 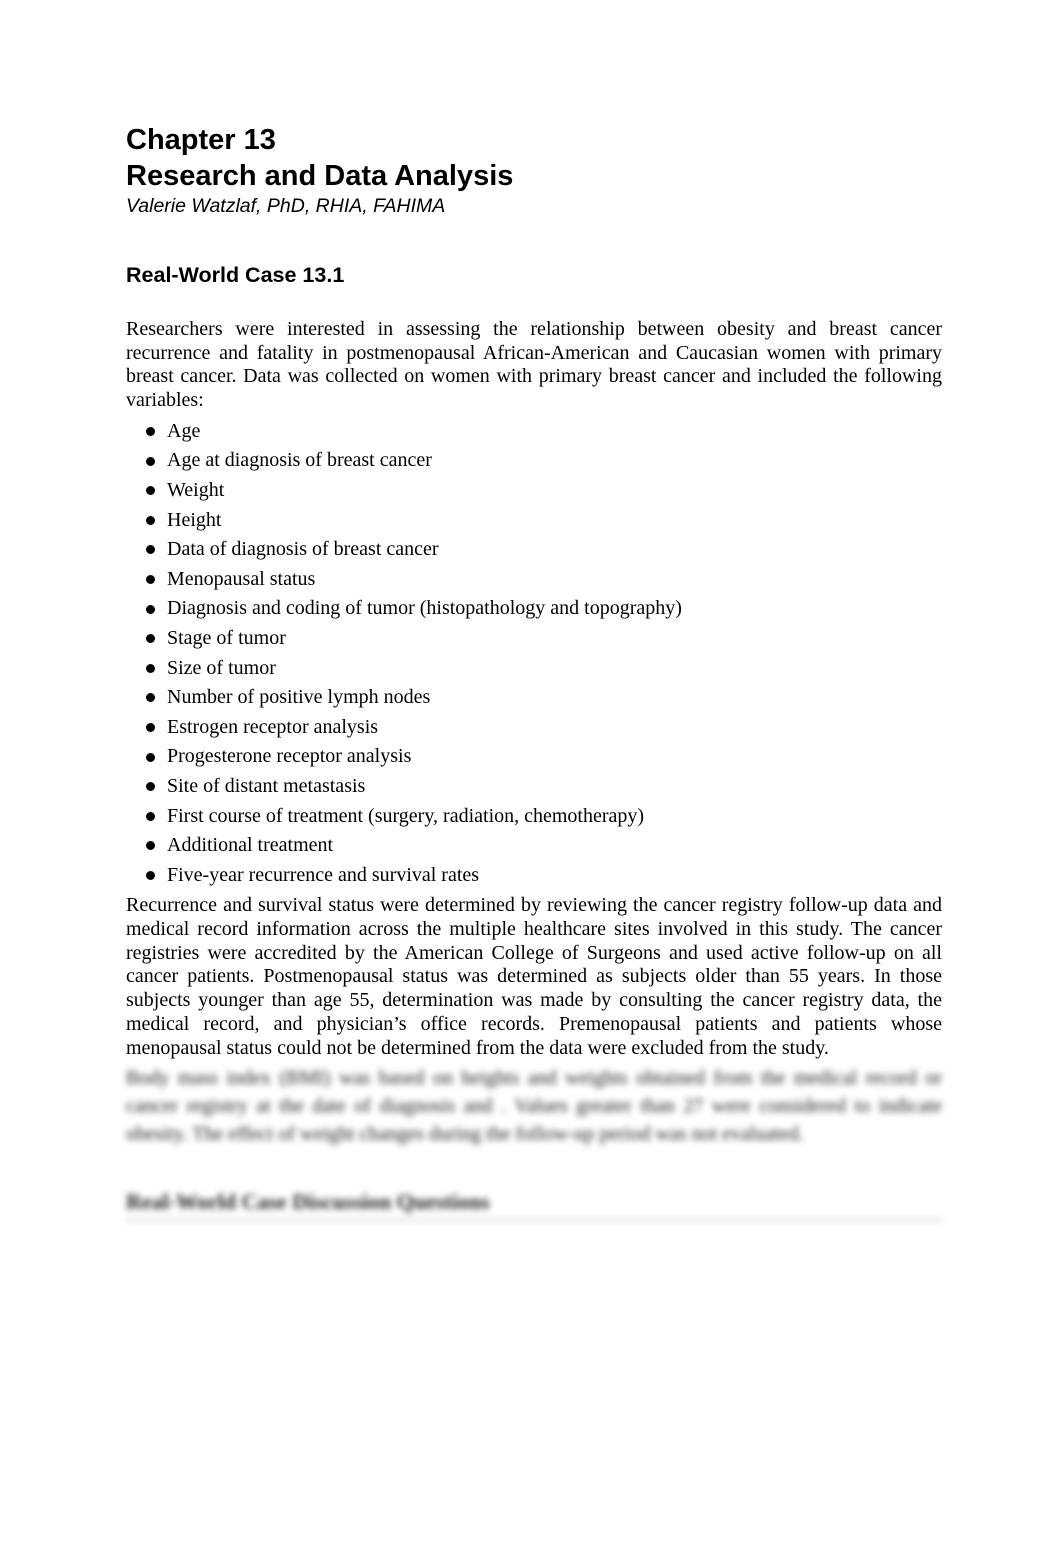 What do you see at coordinates (303, 549) in the screenshot?
I see `variable-label: Data of diagnosis of breast cancer` at bounding box center [303, 549].